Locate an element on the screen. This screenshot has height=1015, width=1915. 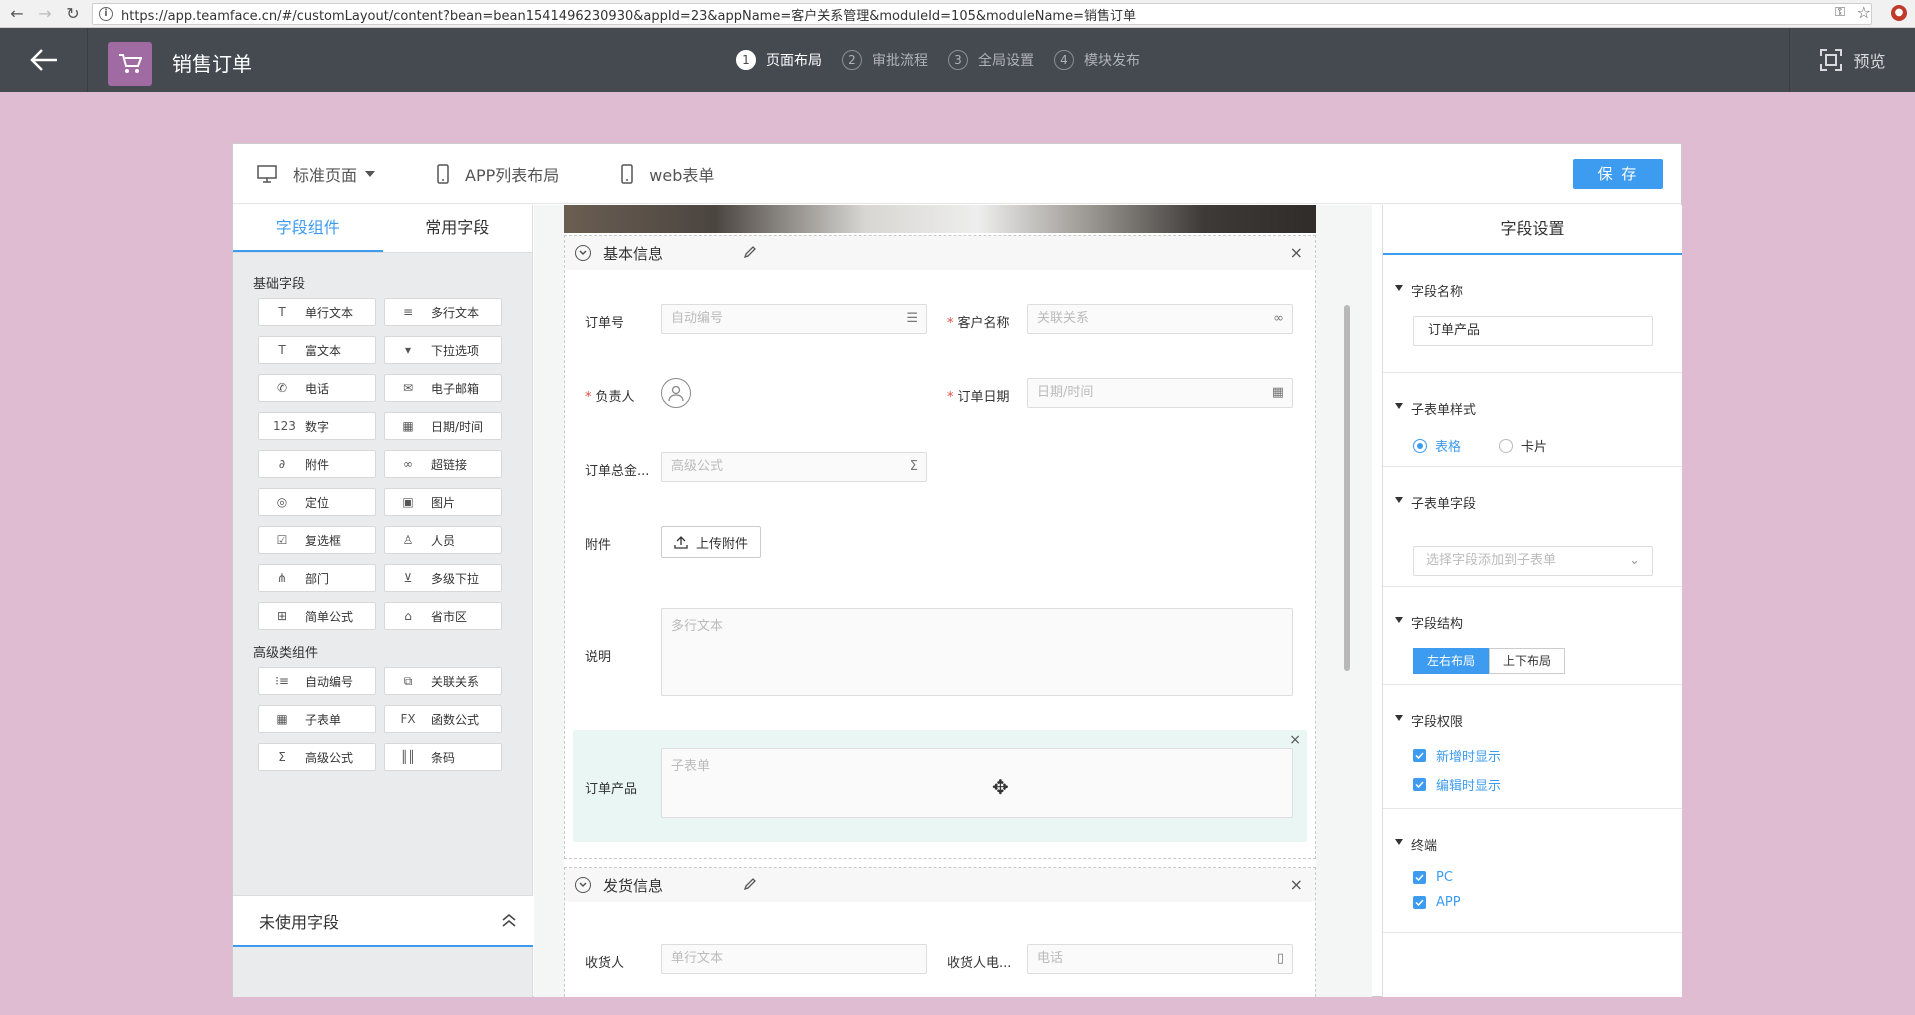
unused-fields-header: 未使用字段 is located at coordinates (383, 921).